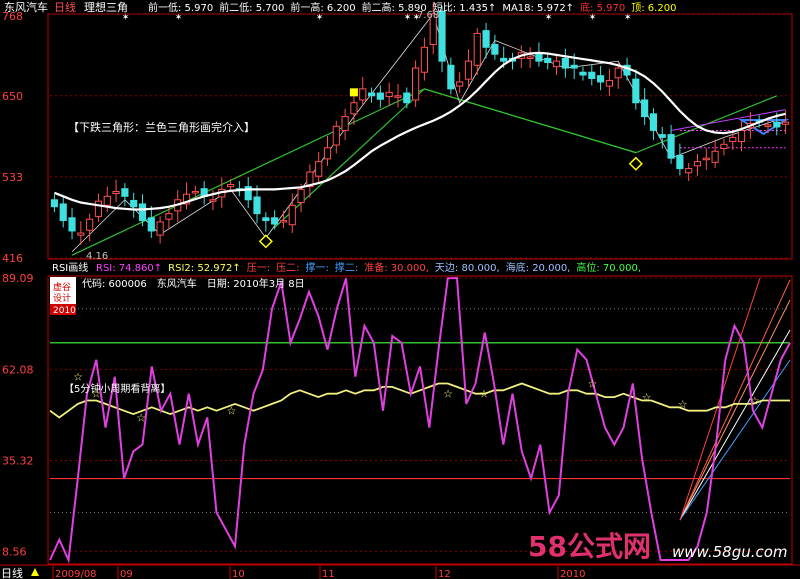 This screenshot has height=579, width=800. I want to click on designer-badge: 虚谷 设计 2010, so click(63, 296).